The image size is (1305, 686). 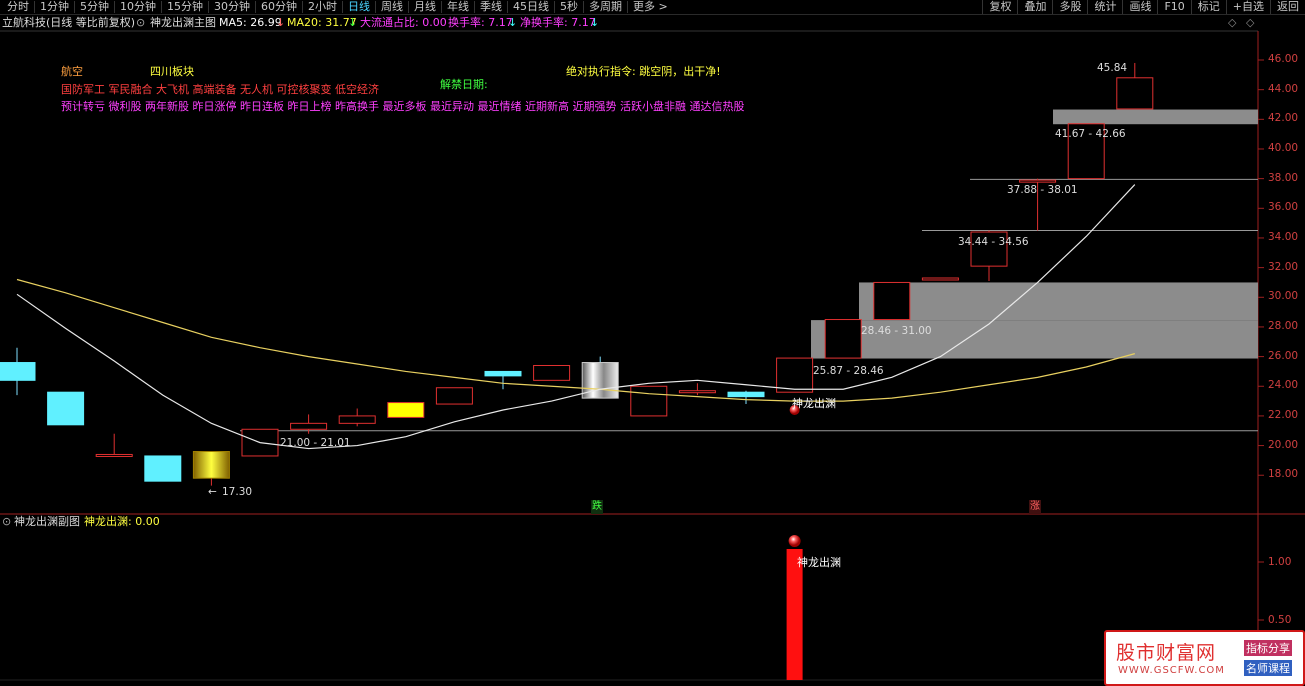 I want to click on signal-label: 神龙出渊, so click(x=814, y=403).